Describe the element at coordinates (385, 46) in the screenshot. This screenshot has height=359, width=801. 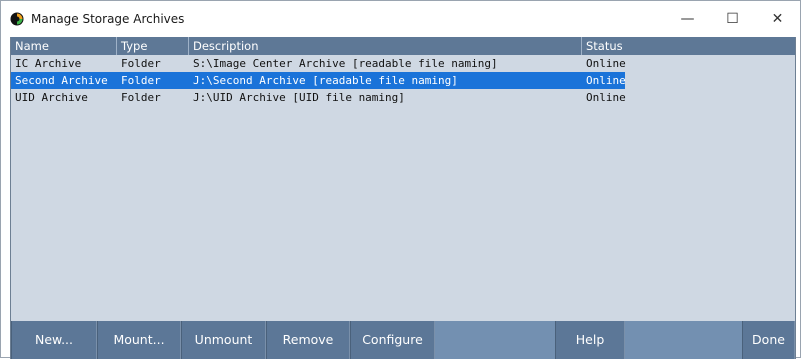
I see `column-header-description: Description` at that location.